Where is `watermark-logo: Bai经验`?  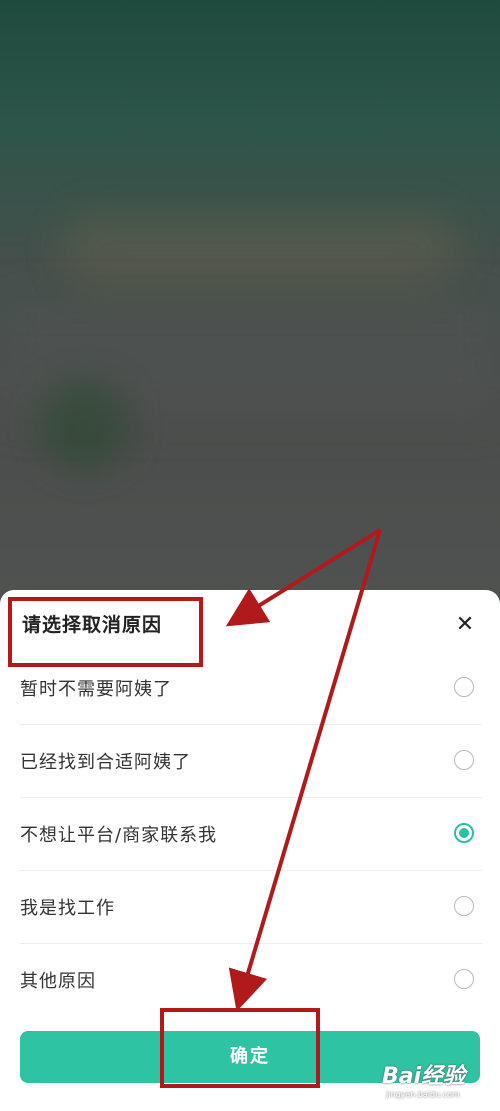
watermark-logo: Bai经验 is located at coordinates (424, 1076).